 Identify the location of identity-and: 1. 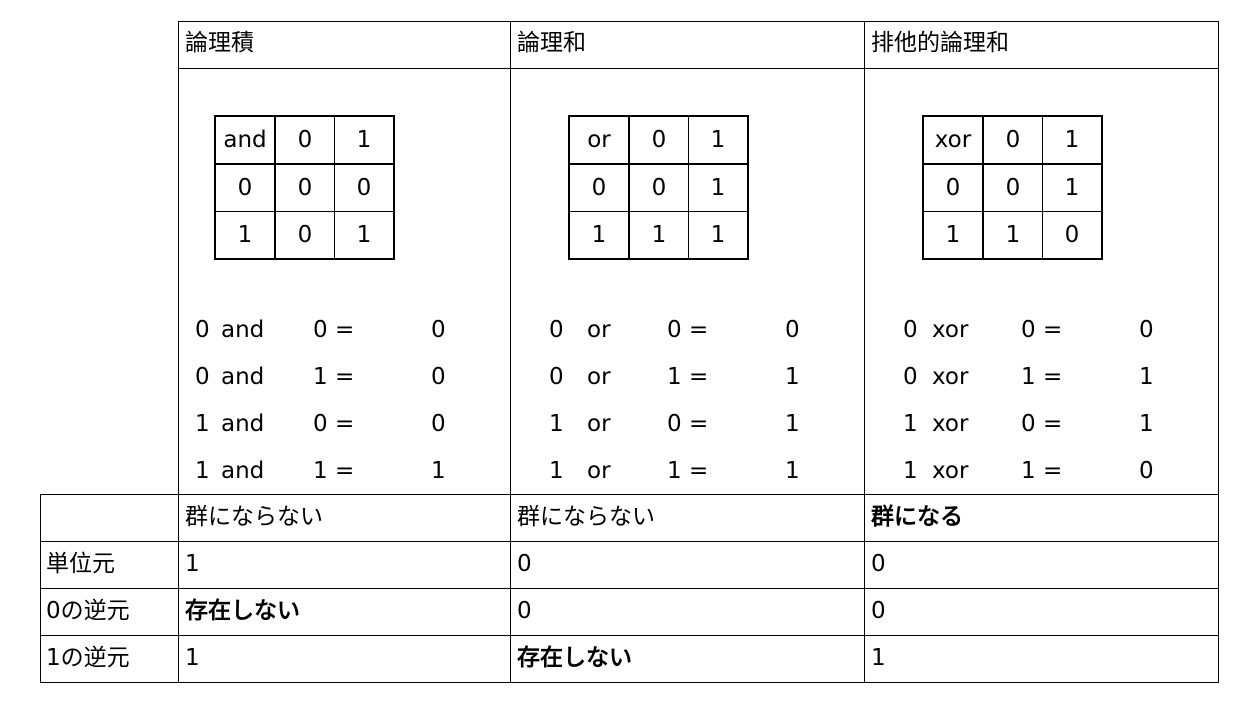
(192, 564).